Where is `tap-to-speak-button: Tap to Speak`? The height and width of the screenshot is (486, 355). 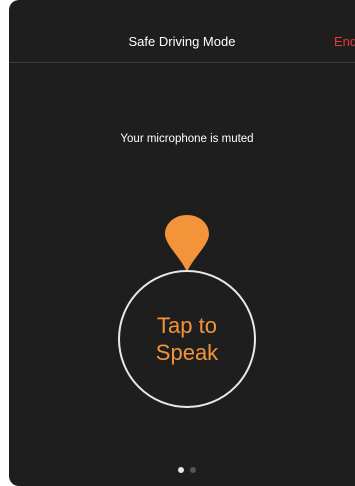 tap-to-speak-button: Tap to Speak is located at coordinates (187, 339).